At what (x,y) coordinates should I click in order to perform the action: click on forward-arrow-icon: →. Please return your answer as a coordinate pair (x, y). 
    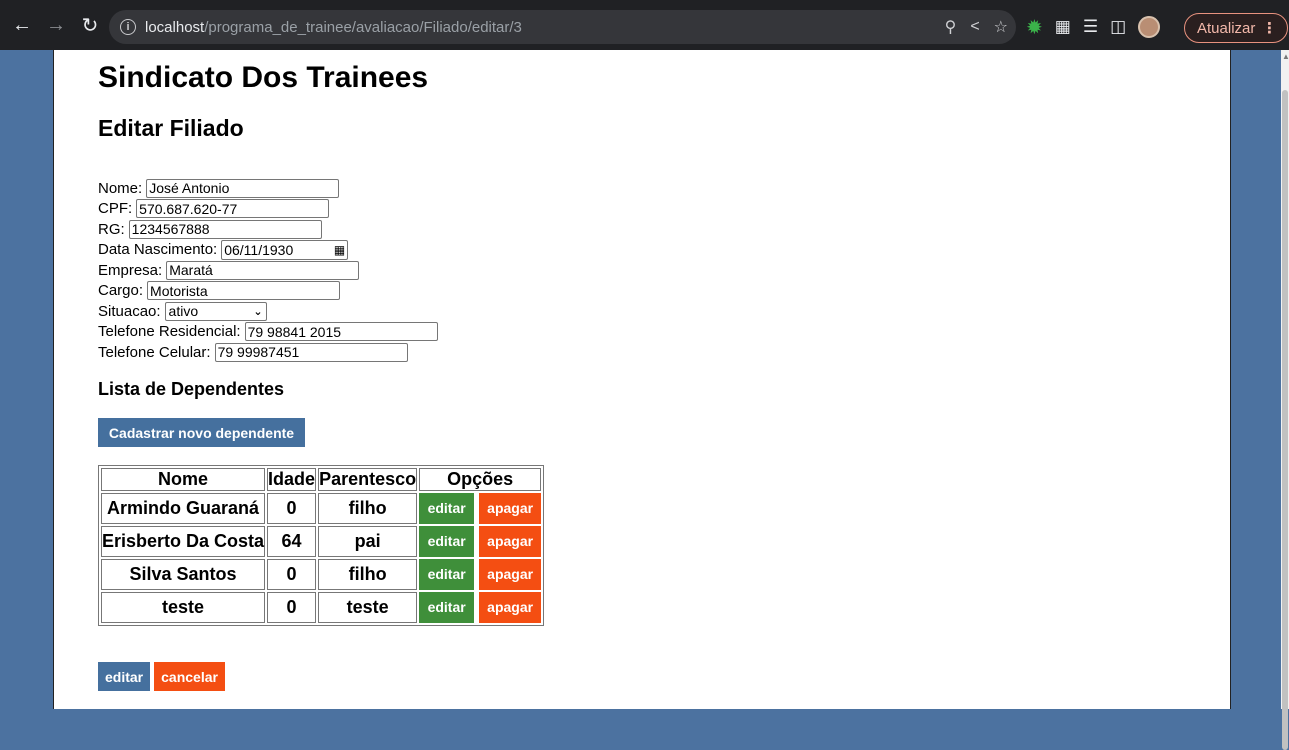
    Looking at the image, I should click on (56, 25).